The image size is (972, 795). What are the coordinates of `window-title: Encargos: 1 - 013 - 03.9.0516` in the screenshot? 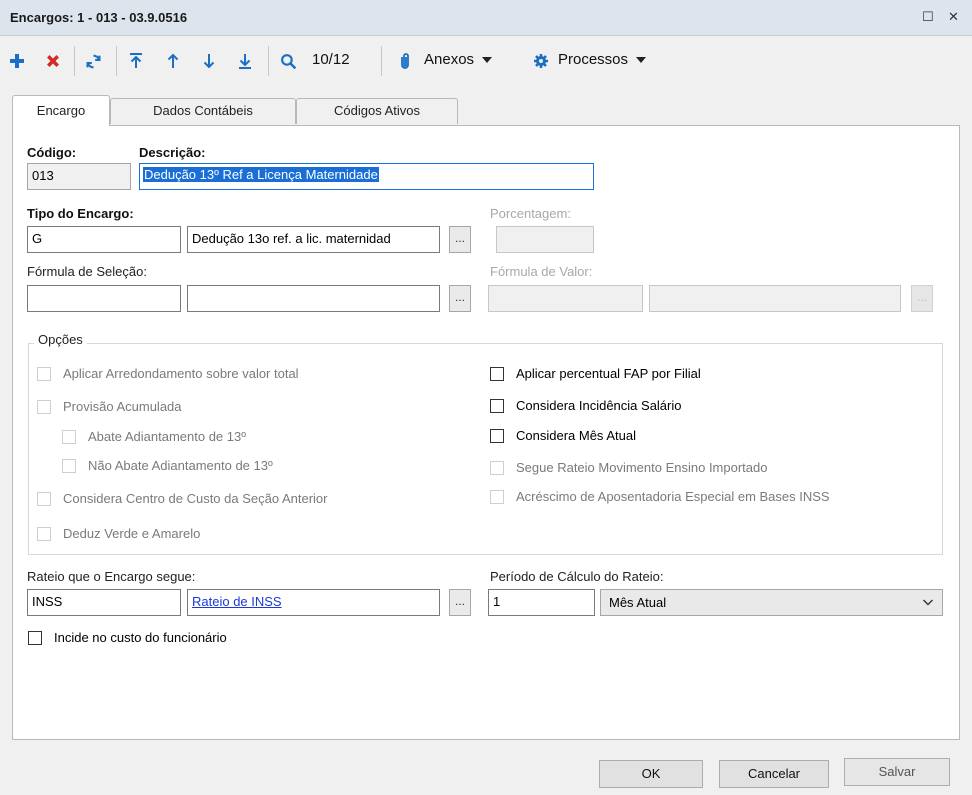 It's located at (99, 17).